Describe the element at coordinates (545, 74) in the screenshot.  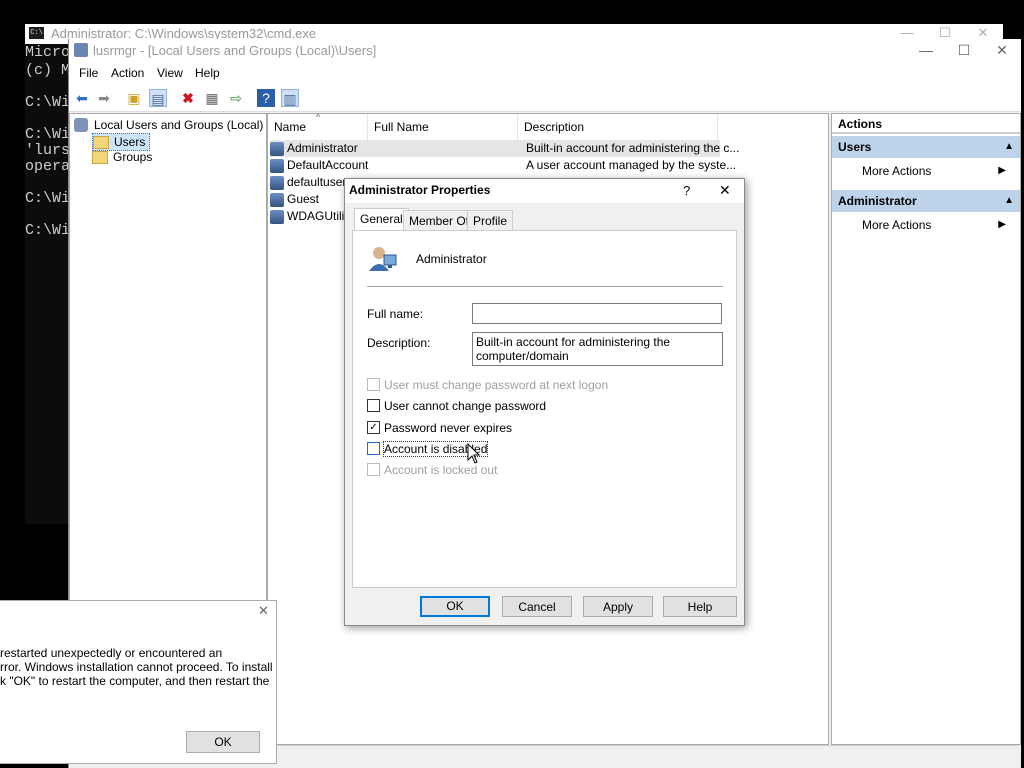
I see `menu-bar: File Action View Help` at that location.